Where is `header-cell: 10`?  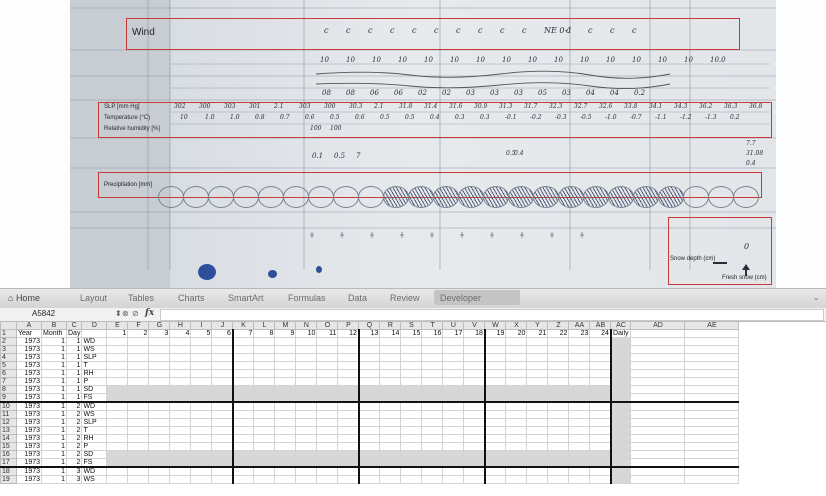 header-cell: 10 is located at coordinates (306, 333).